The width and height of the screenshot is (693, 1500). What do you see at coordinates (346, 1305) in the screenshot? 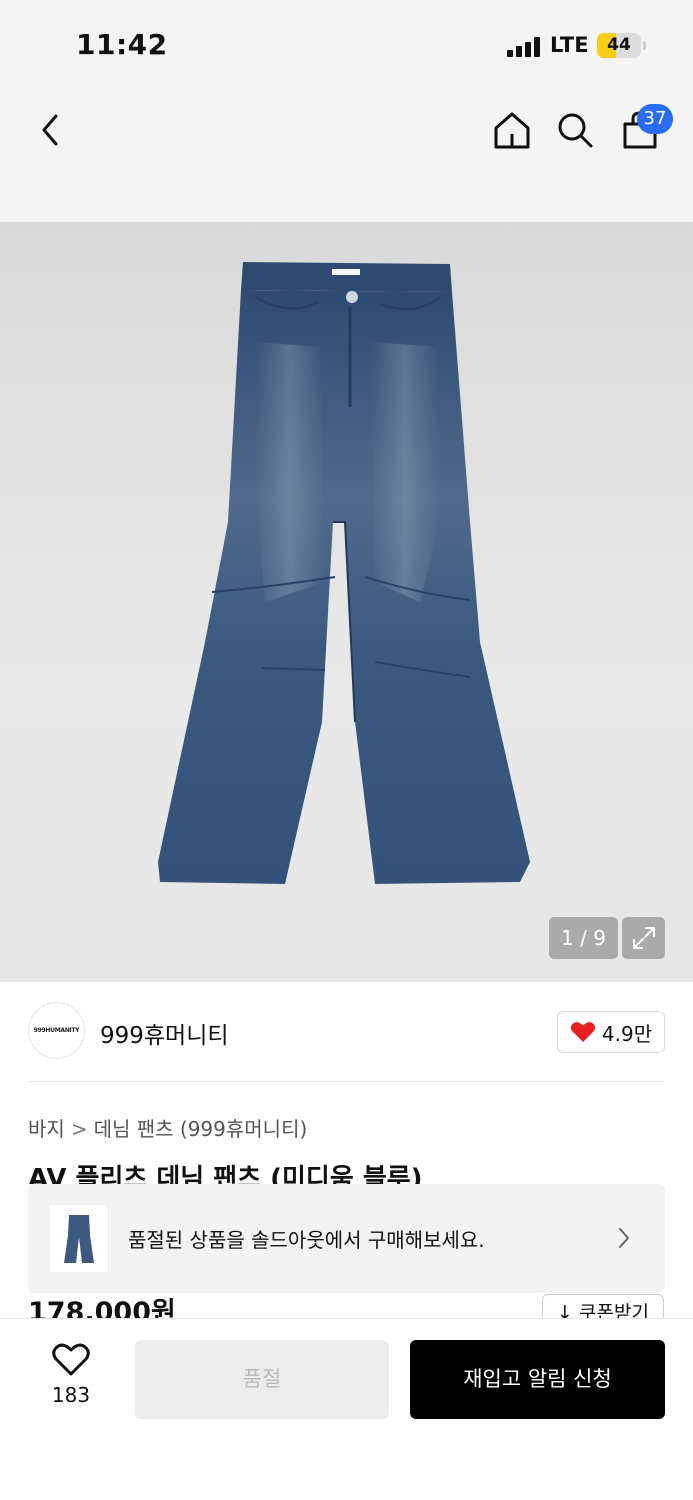
I see `price-row: 178,000원 ↓ 쿠폰받기` at bounding box center [346, 1305].